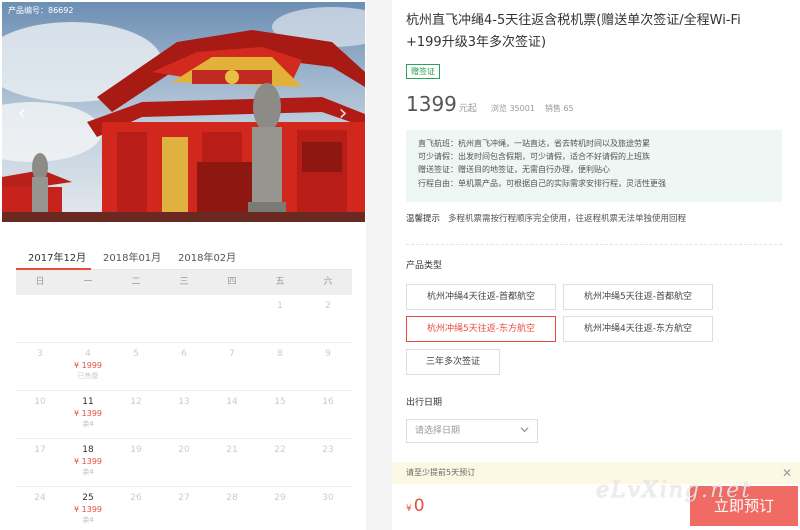  I want to click on weekday-label: 一, so click(88, 282).